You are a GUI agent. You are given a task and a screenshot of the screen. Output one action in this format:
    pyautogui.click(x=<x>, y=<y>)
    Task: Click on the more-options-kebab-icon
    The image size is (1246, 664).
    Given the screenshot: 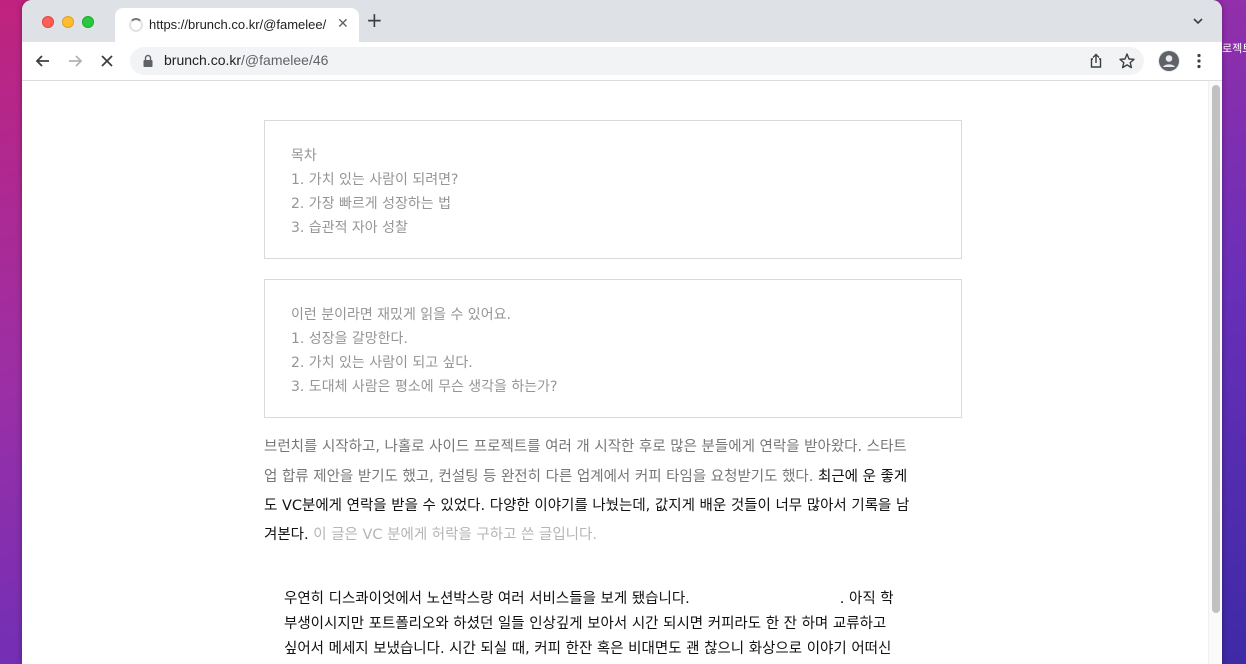 What is the action you would take?
    pyautogui.click(x=1199, y=61)
    